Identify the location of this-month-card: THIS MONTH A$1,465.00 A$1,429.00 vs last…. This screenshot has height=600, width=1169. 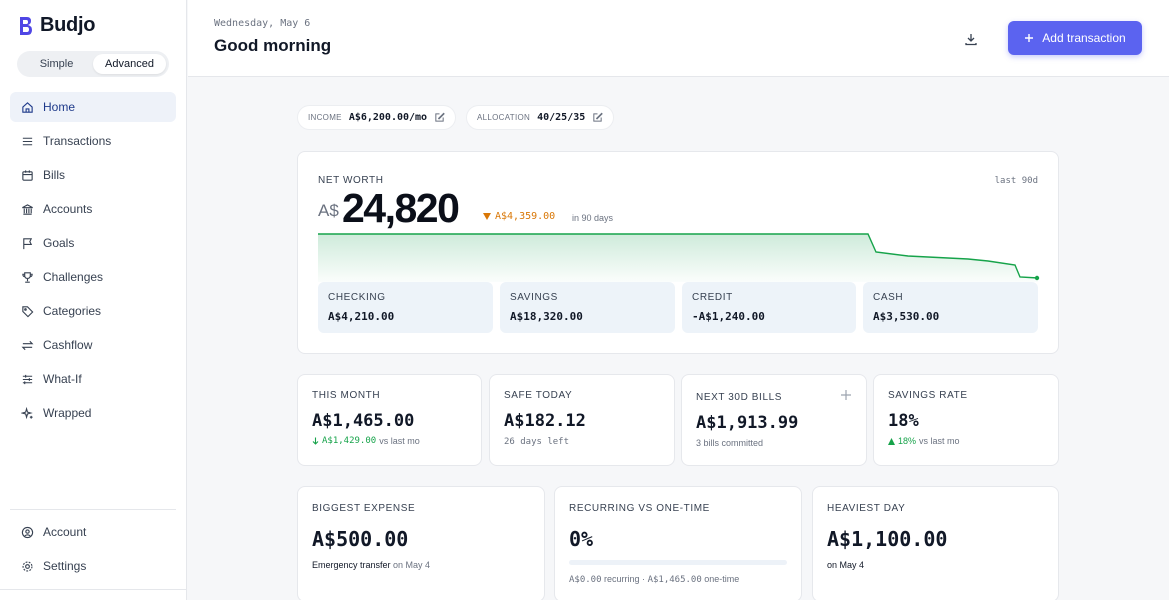
(389, 420).